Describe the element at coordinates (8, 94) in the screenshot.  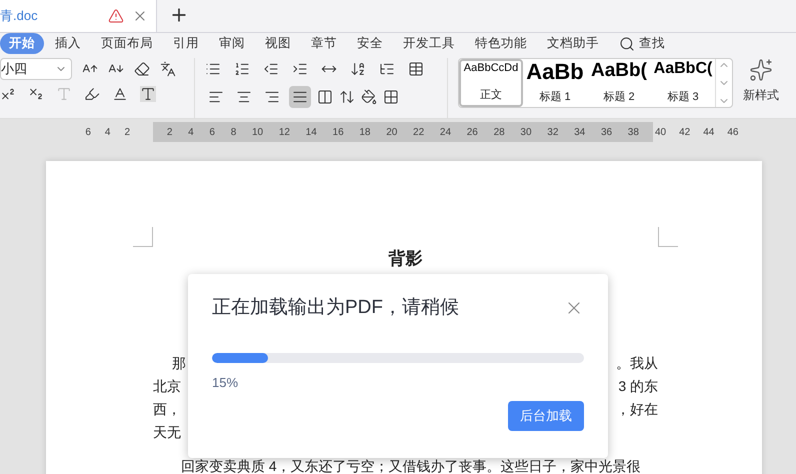
I see `superscript-icon` at that location.